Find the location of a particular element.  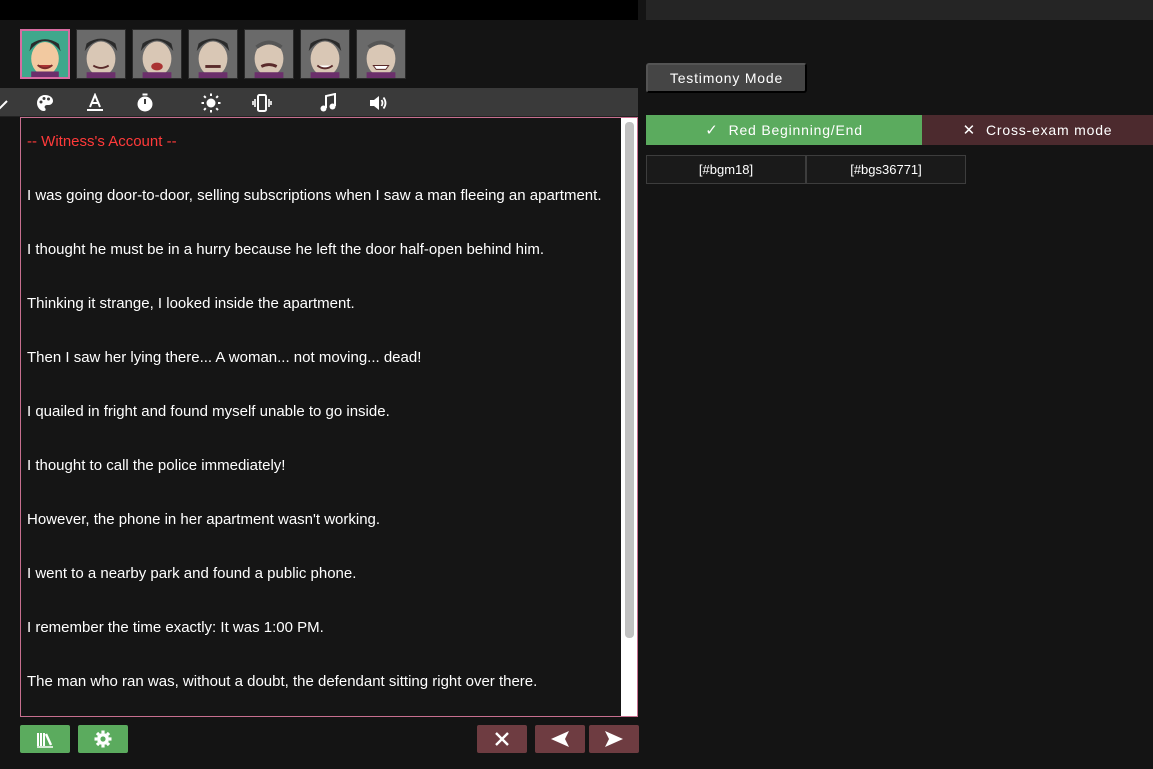

next-button is located at coordinates (614, 739).